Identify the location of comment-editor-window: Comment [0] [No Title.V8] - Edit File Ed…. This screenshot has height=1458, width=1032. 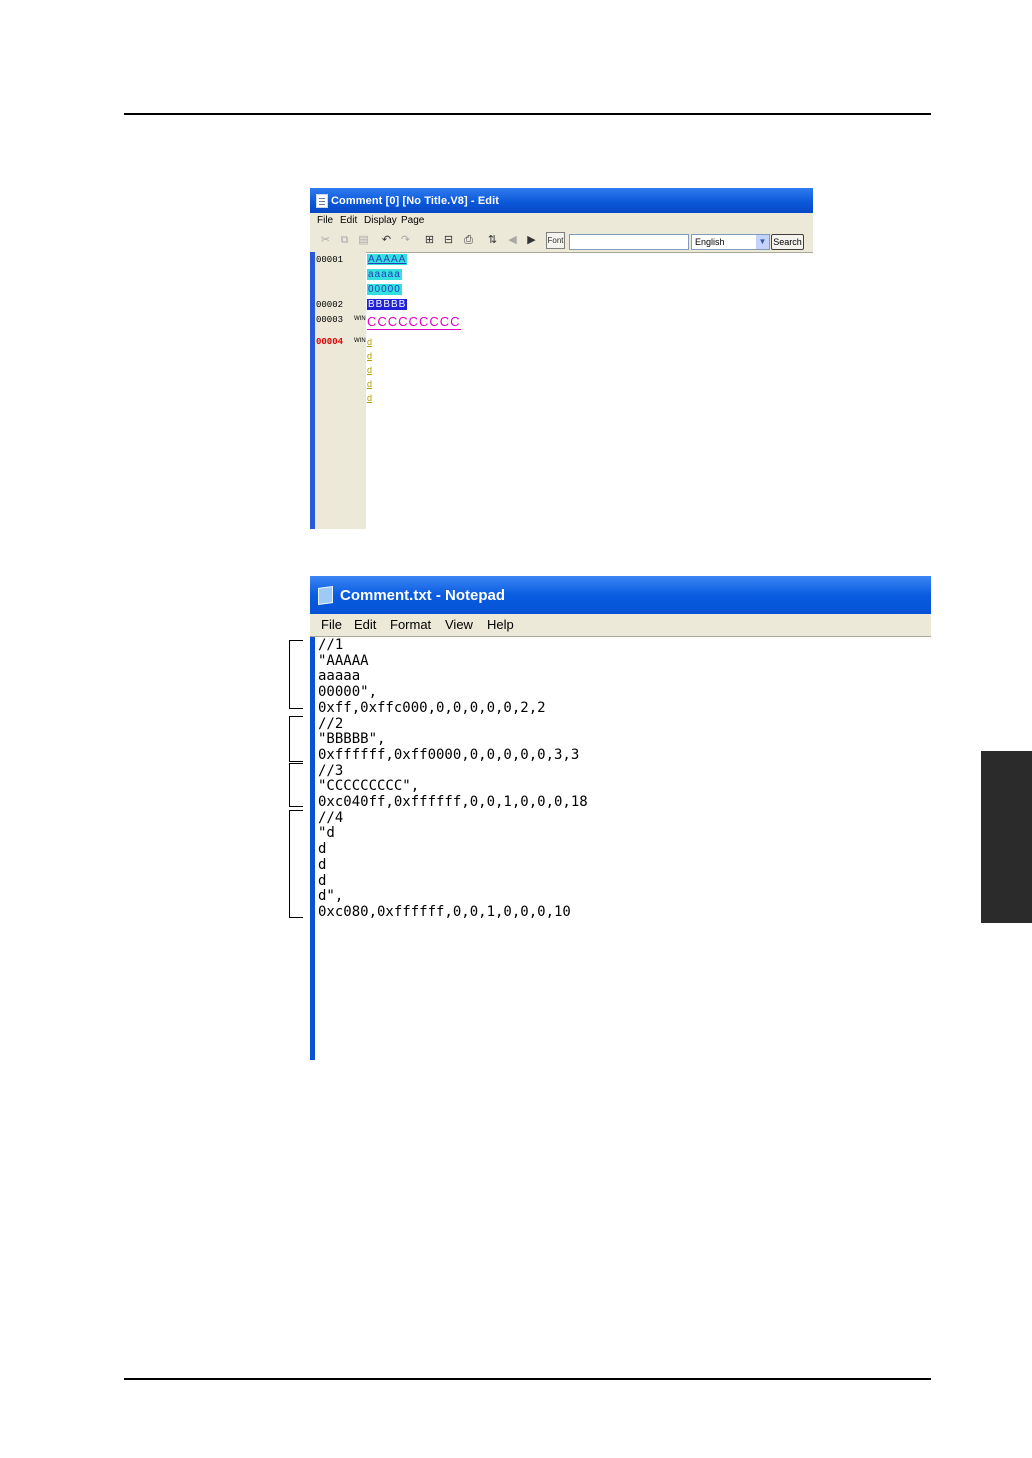
(561, 358).